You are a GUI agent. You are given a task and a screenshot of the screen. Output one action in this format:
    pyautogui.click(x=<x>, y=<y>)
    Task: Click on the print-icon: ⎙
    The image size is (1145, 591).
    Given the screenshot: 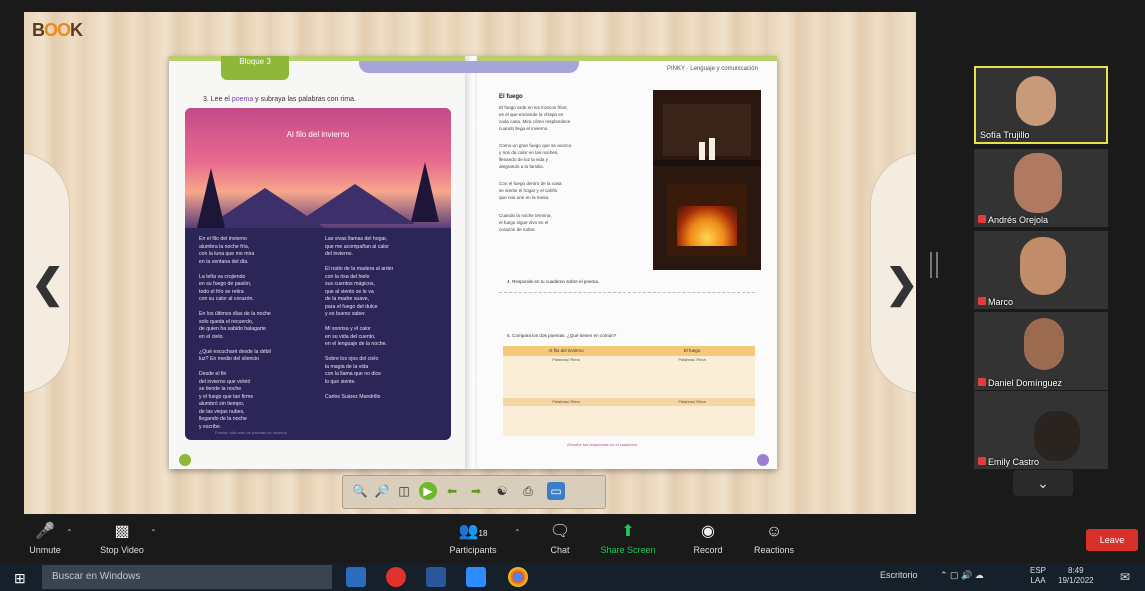 What is the action you would take?
    pyautogui.click(x=528, y=491)
    